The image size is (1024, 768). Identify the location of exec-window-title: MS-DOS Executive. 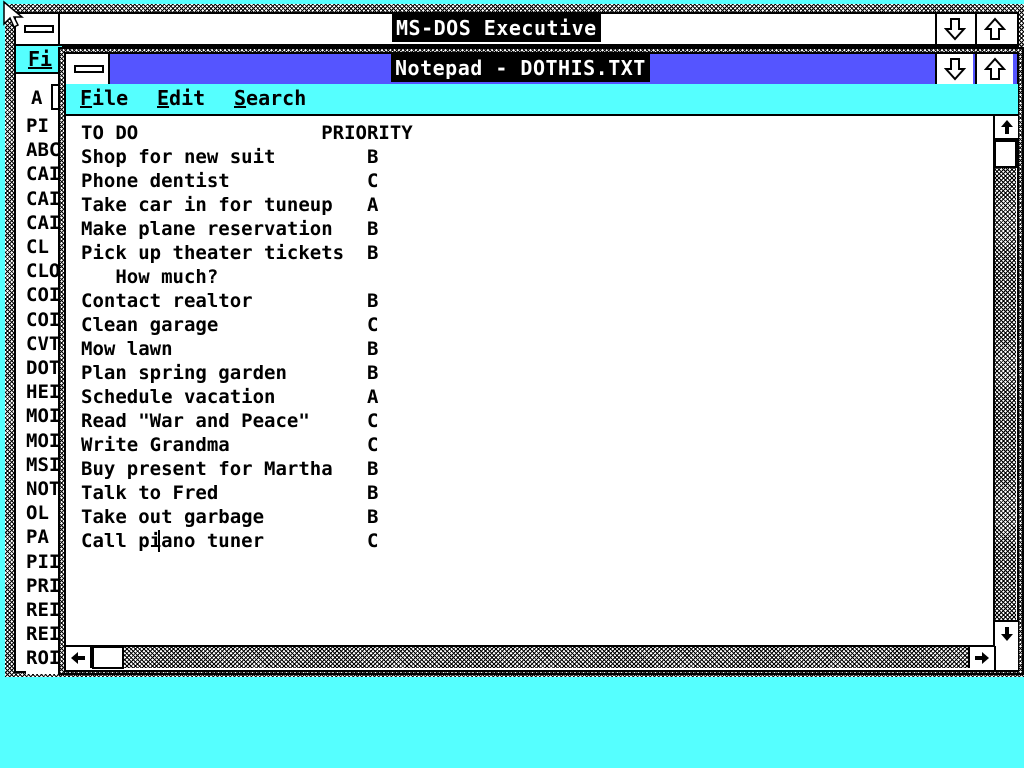
(496, 28).